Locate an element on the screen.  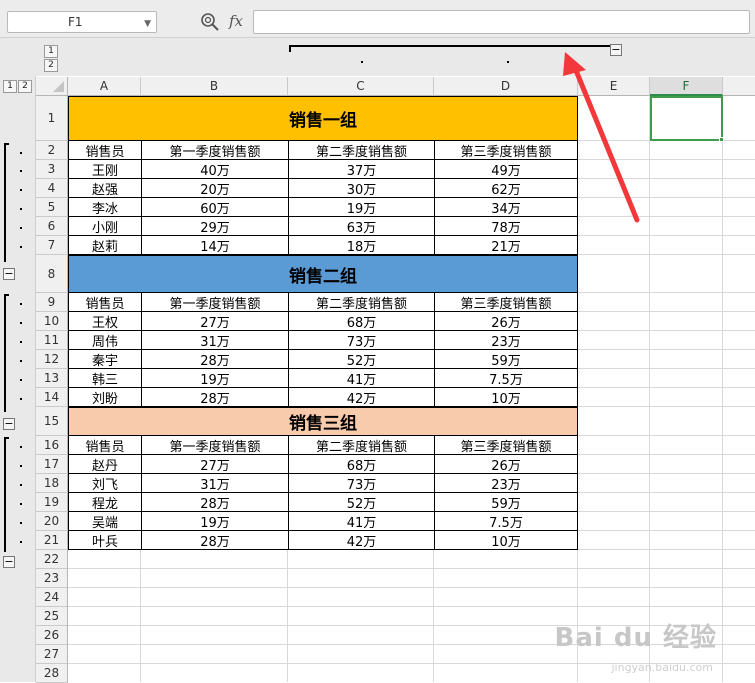
row-header: 1 is located at coordinates (52, 118).